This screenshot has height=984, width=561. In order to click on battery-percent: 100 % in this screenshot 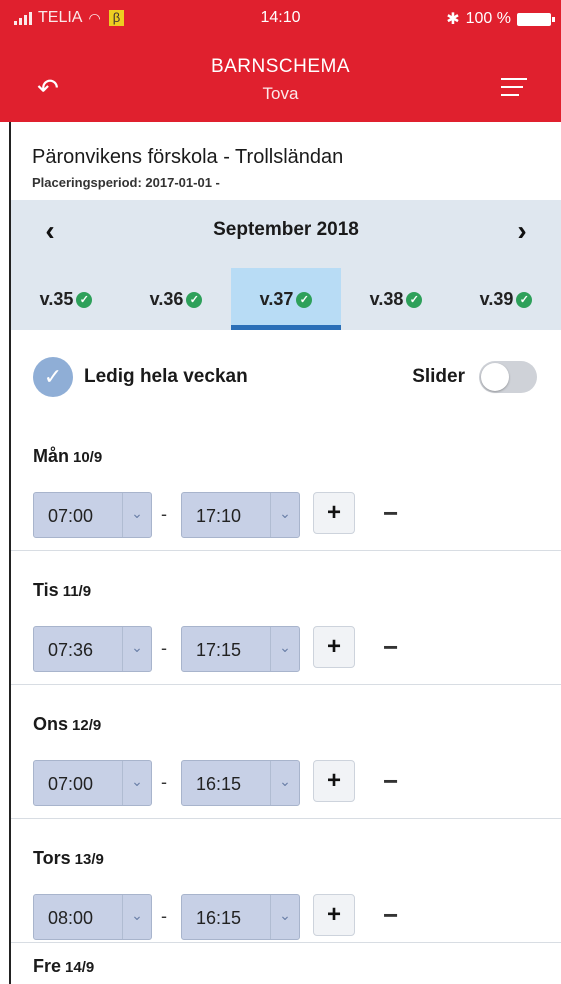, I will do `click(488, 18)`.